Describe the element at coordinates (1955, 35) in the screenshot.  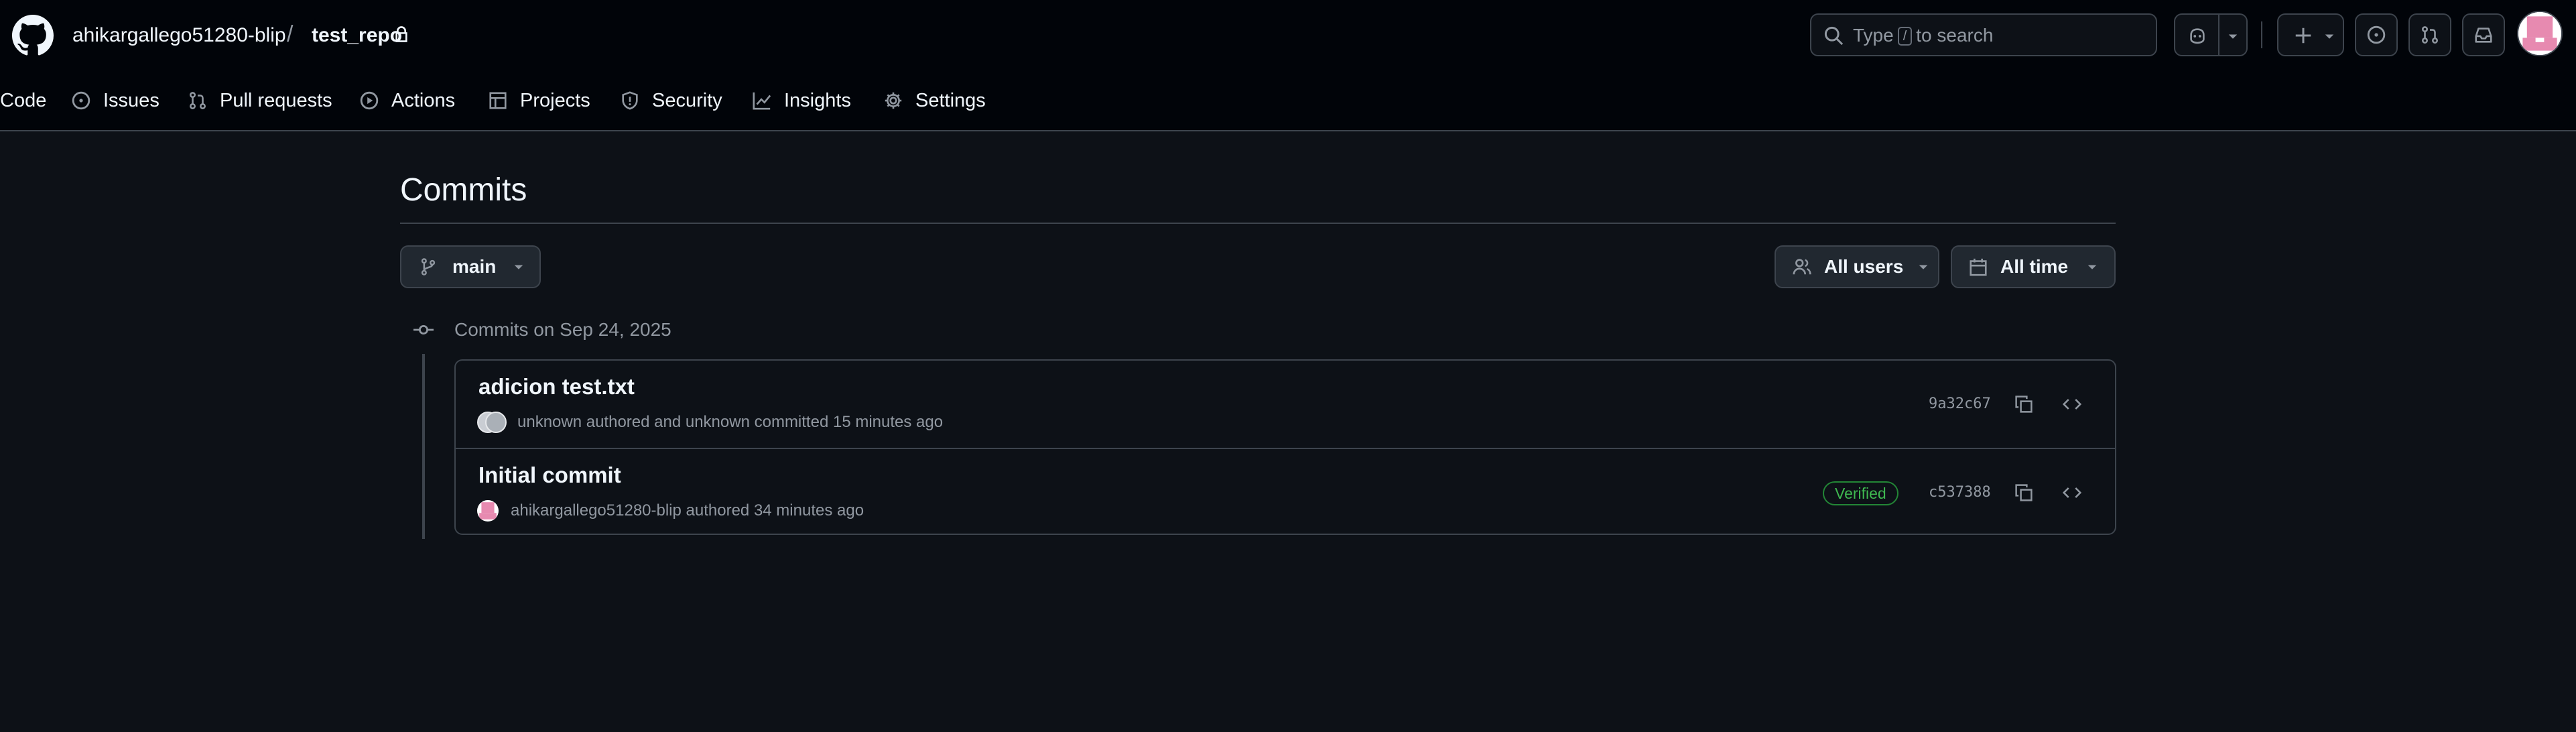
I see `search-placeholder-after: to search` at that location.